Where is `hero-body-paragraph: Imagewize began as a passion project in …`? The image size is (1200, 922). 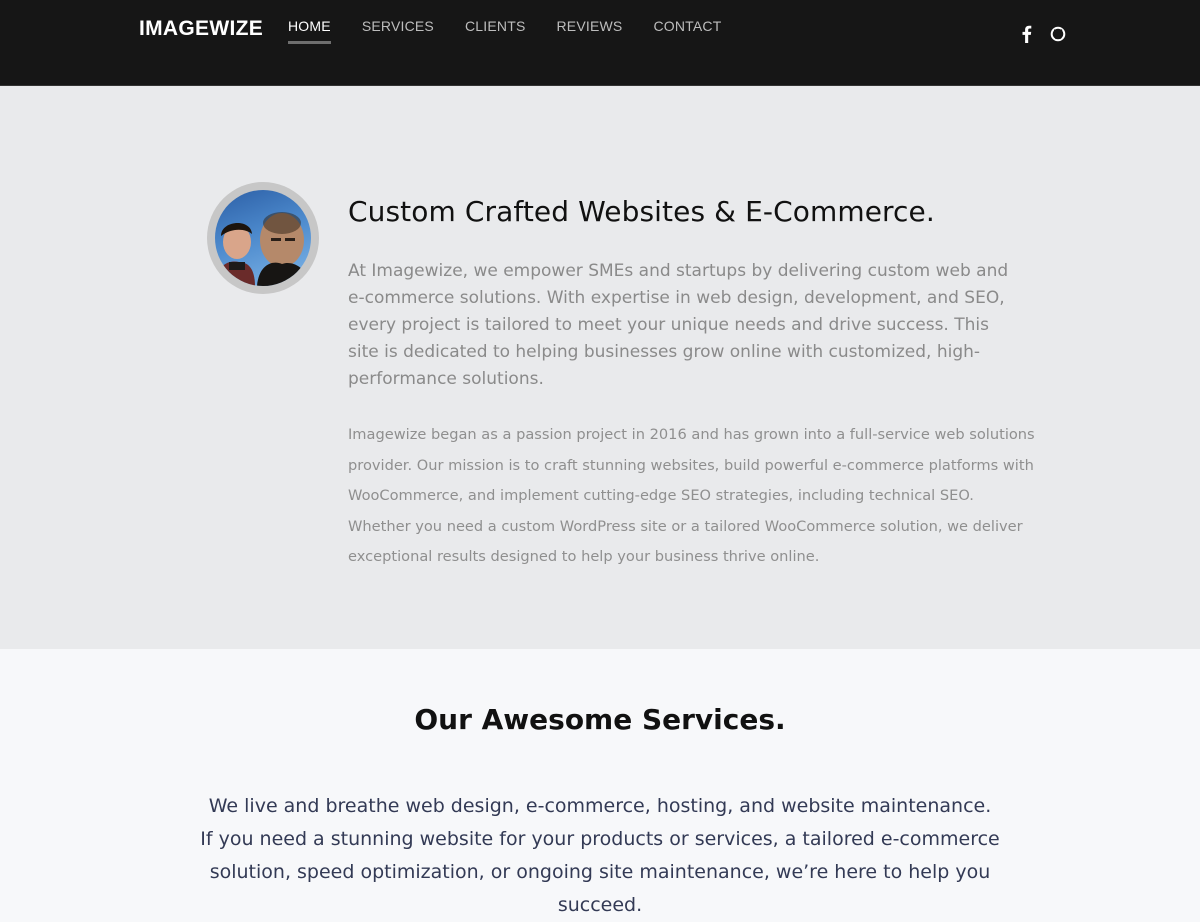 hero-body-paragraph: Imagewize began as a passion project in … is located at coordinates (691, 495).